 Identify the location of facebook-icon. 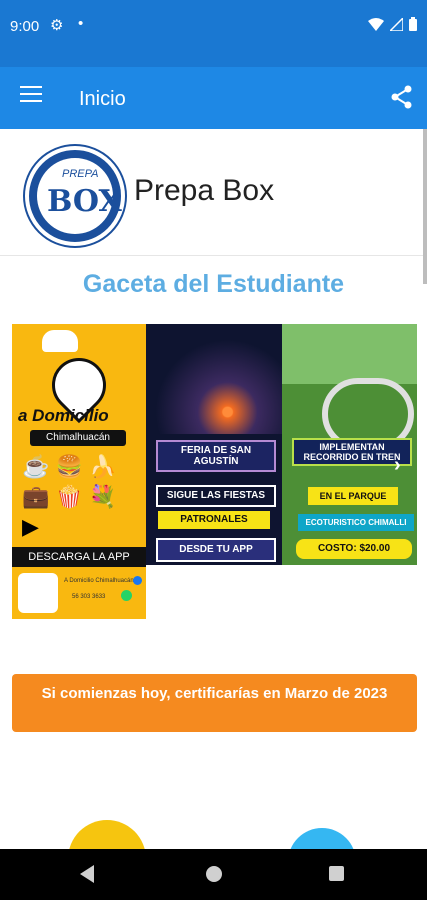
(137, 580).